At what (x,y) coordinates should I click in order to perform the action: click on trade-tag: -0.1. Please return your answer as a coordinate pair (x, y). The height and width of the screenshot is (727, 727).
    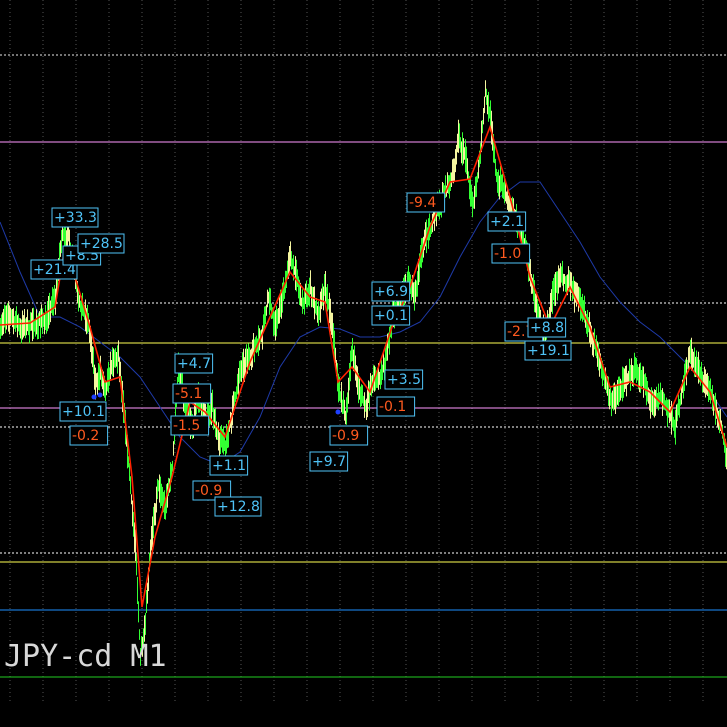
    Looking at the image, I should click on (396, 406).